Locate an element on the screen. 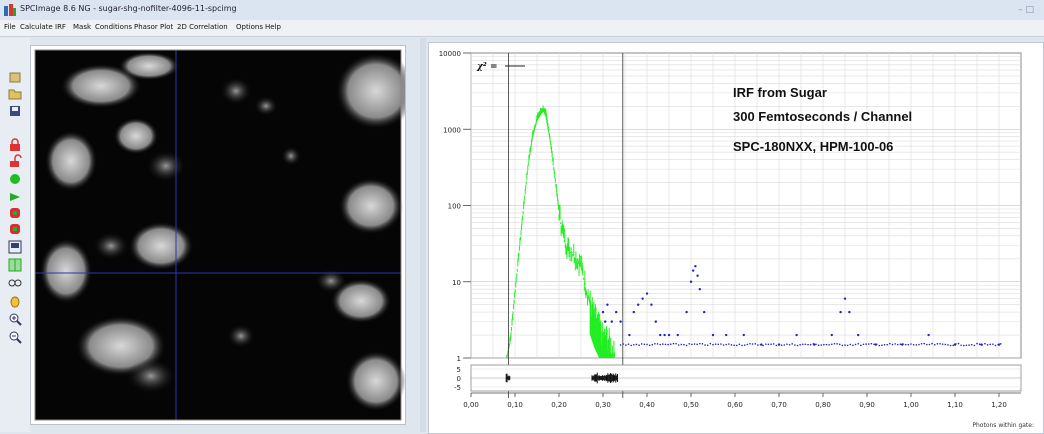 Image resolution: width=1044 pixels, height=434 pixels. panel-splitter is located at coordinates (423, 235).